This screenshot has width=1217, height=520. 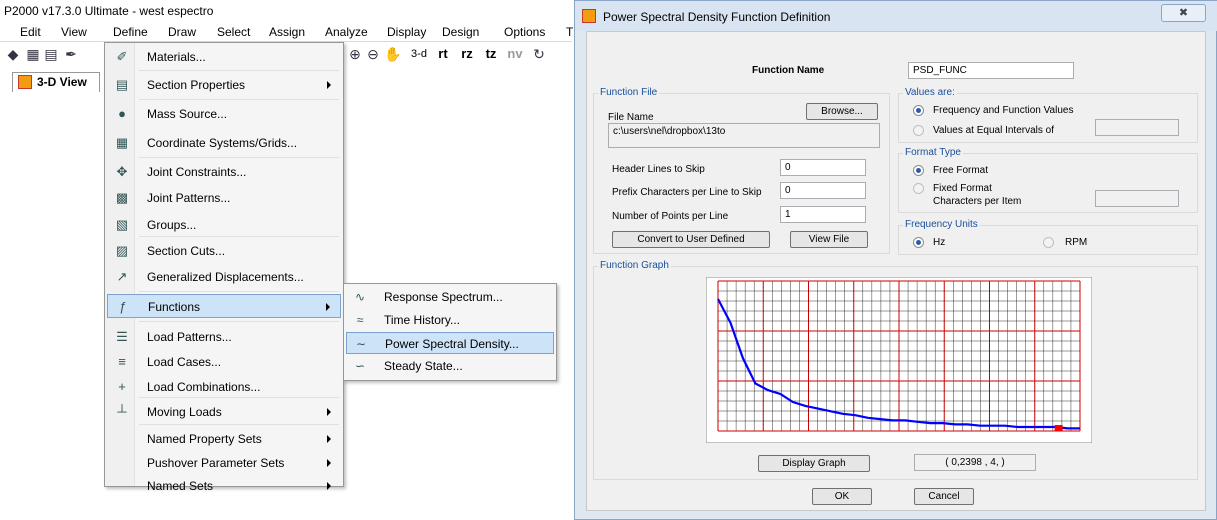 What do you see at coordinates (419, 54) in the screenshot?
I see `view-3d-button: 3-d` at bounding box center [419, 54].